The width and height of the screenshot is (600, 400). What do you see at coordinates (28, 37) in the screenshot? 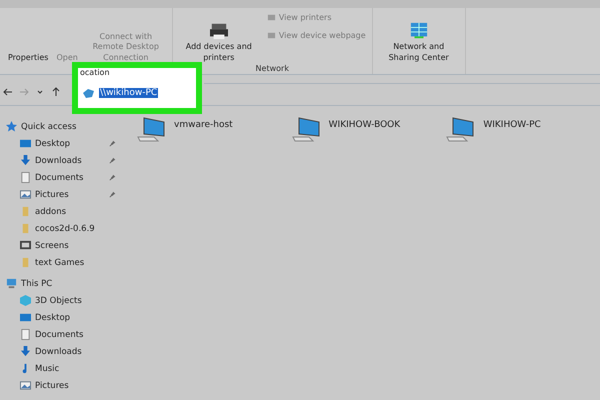
I see `ribbon-button: Properties` at bounding box center [28, 37].